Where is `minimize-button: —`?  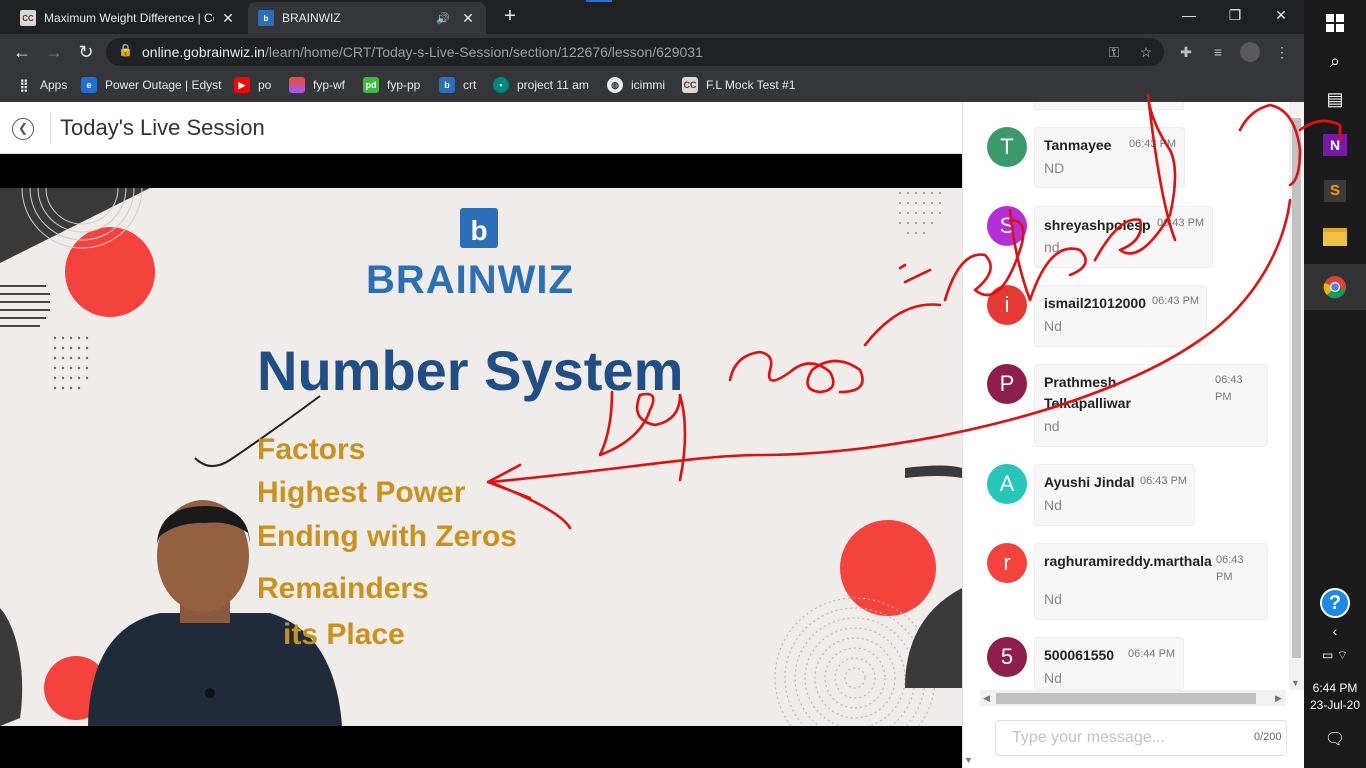
minimize-button: — is located at coordinates (1189, 15).